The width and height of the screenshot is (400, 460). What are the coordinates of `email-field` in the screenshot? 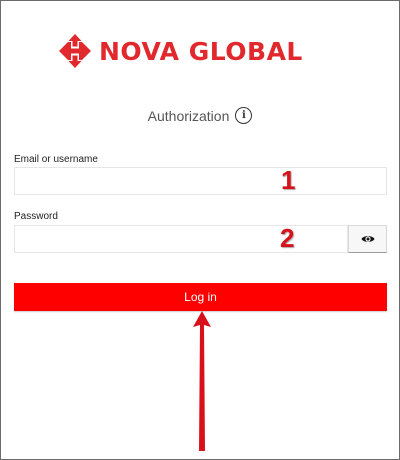 It's located at (200, 181).